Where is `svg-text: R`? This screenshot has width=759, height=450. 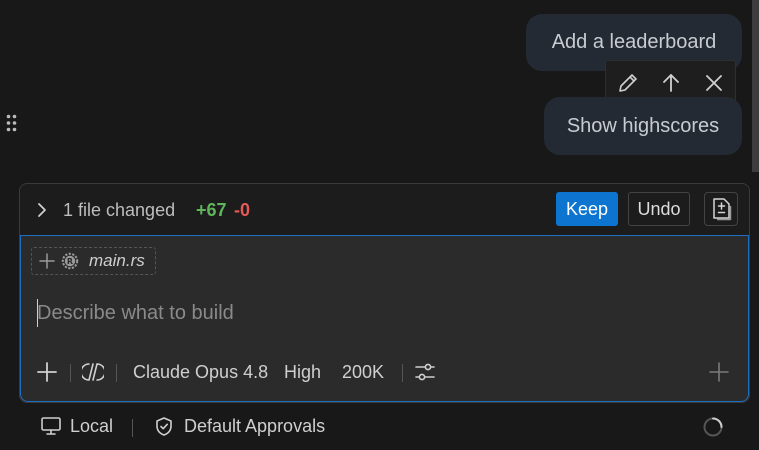
svg-text: R is located at coordinates (70, 261).